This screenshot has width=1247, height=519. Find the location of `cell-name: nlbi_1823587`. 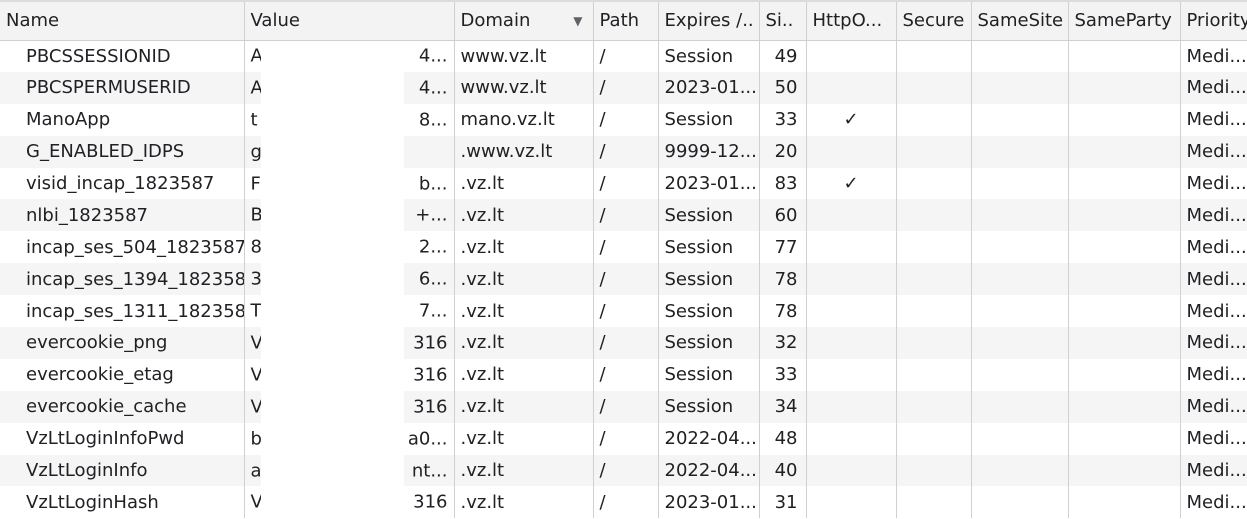

cell-name: nlbi_1823587 is located at coordinates (122, 215).